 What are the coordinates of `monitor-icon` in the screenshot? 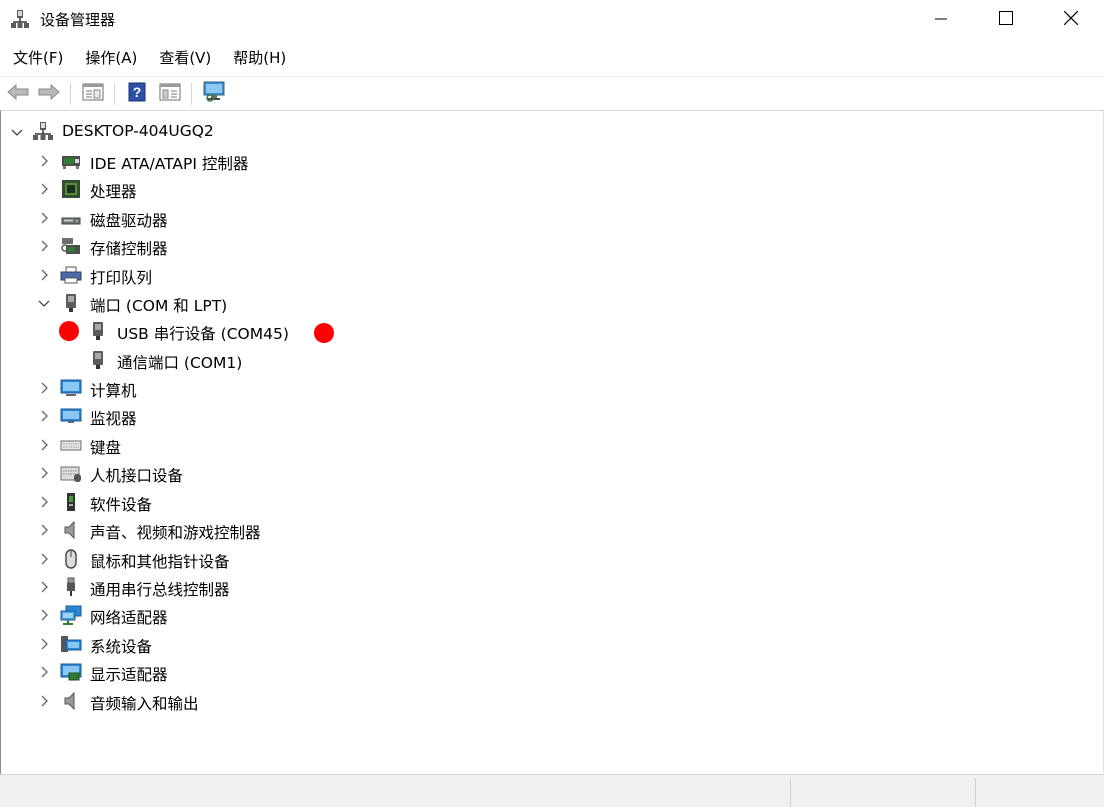 It's located at (71, 416).